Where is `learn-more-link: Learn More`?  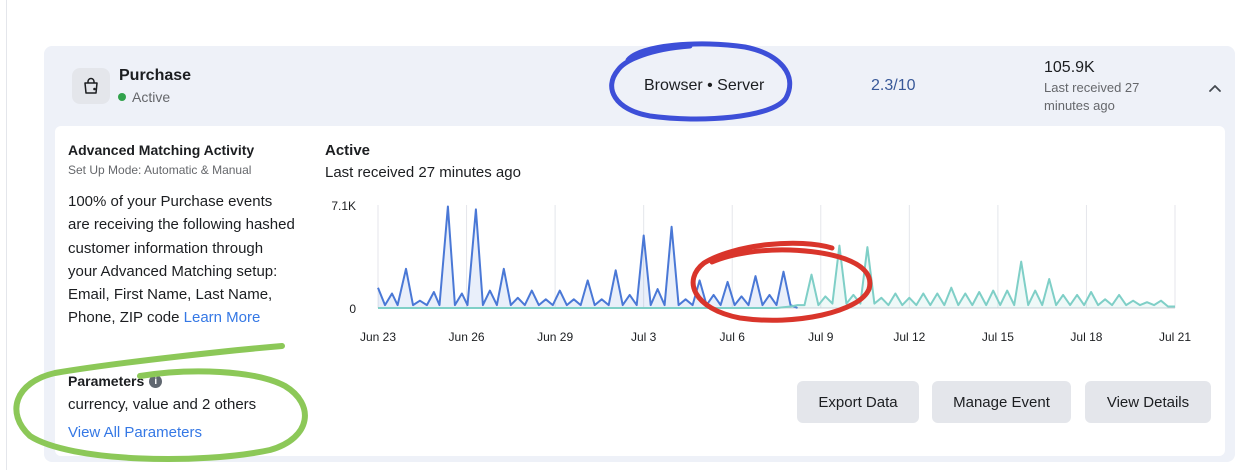
learn-more-link: Learn More is located at coordinates (222, 317).